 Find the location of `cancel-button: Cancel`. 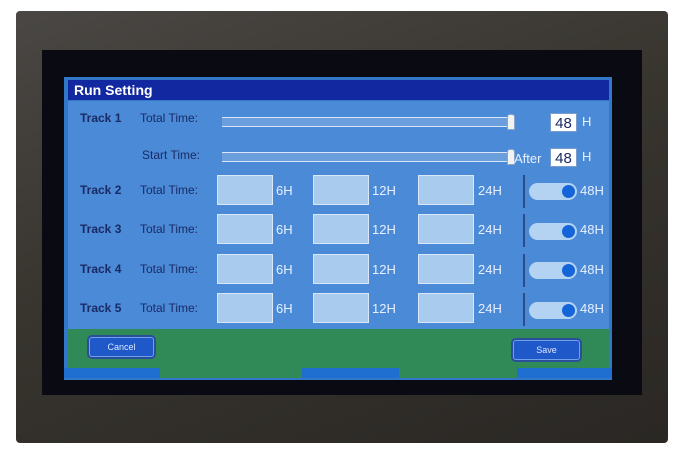

cancel-button: Cancel is located at coordinates (121, 347).